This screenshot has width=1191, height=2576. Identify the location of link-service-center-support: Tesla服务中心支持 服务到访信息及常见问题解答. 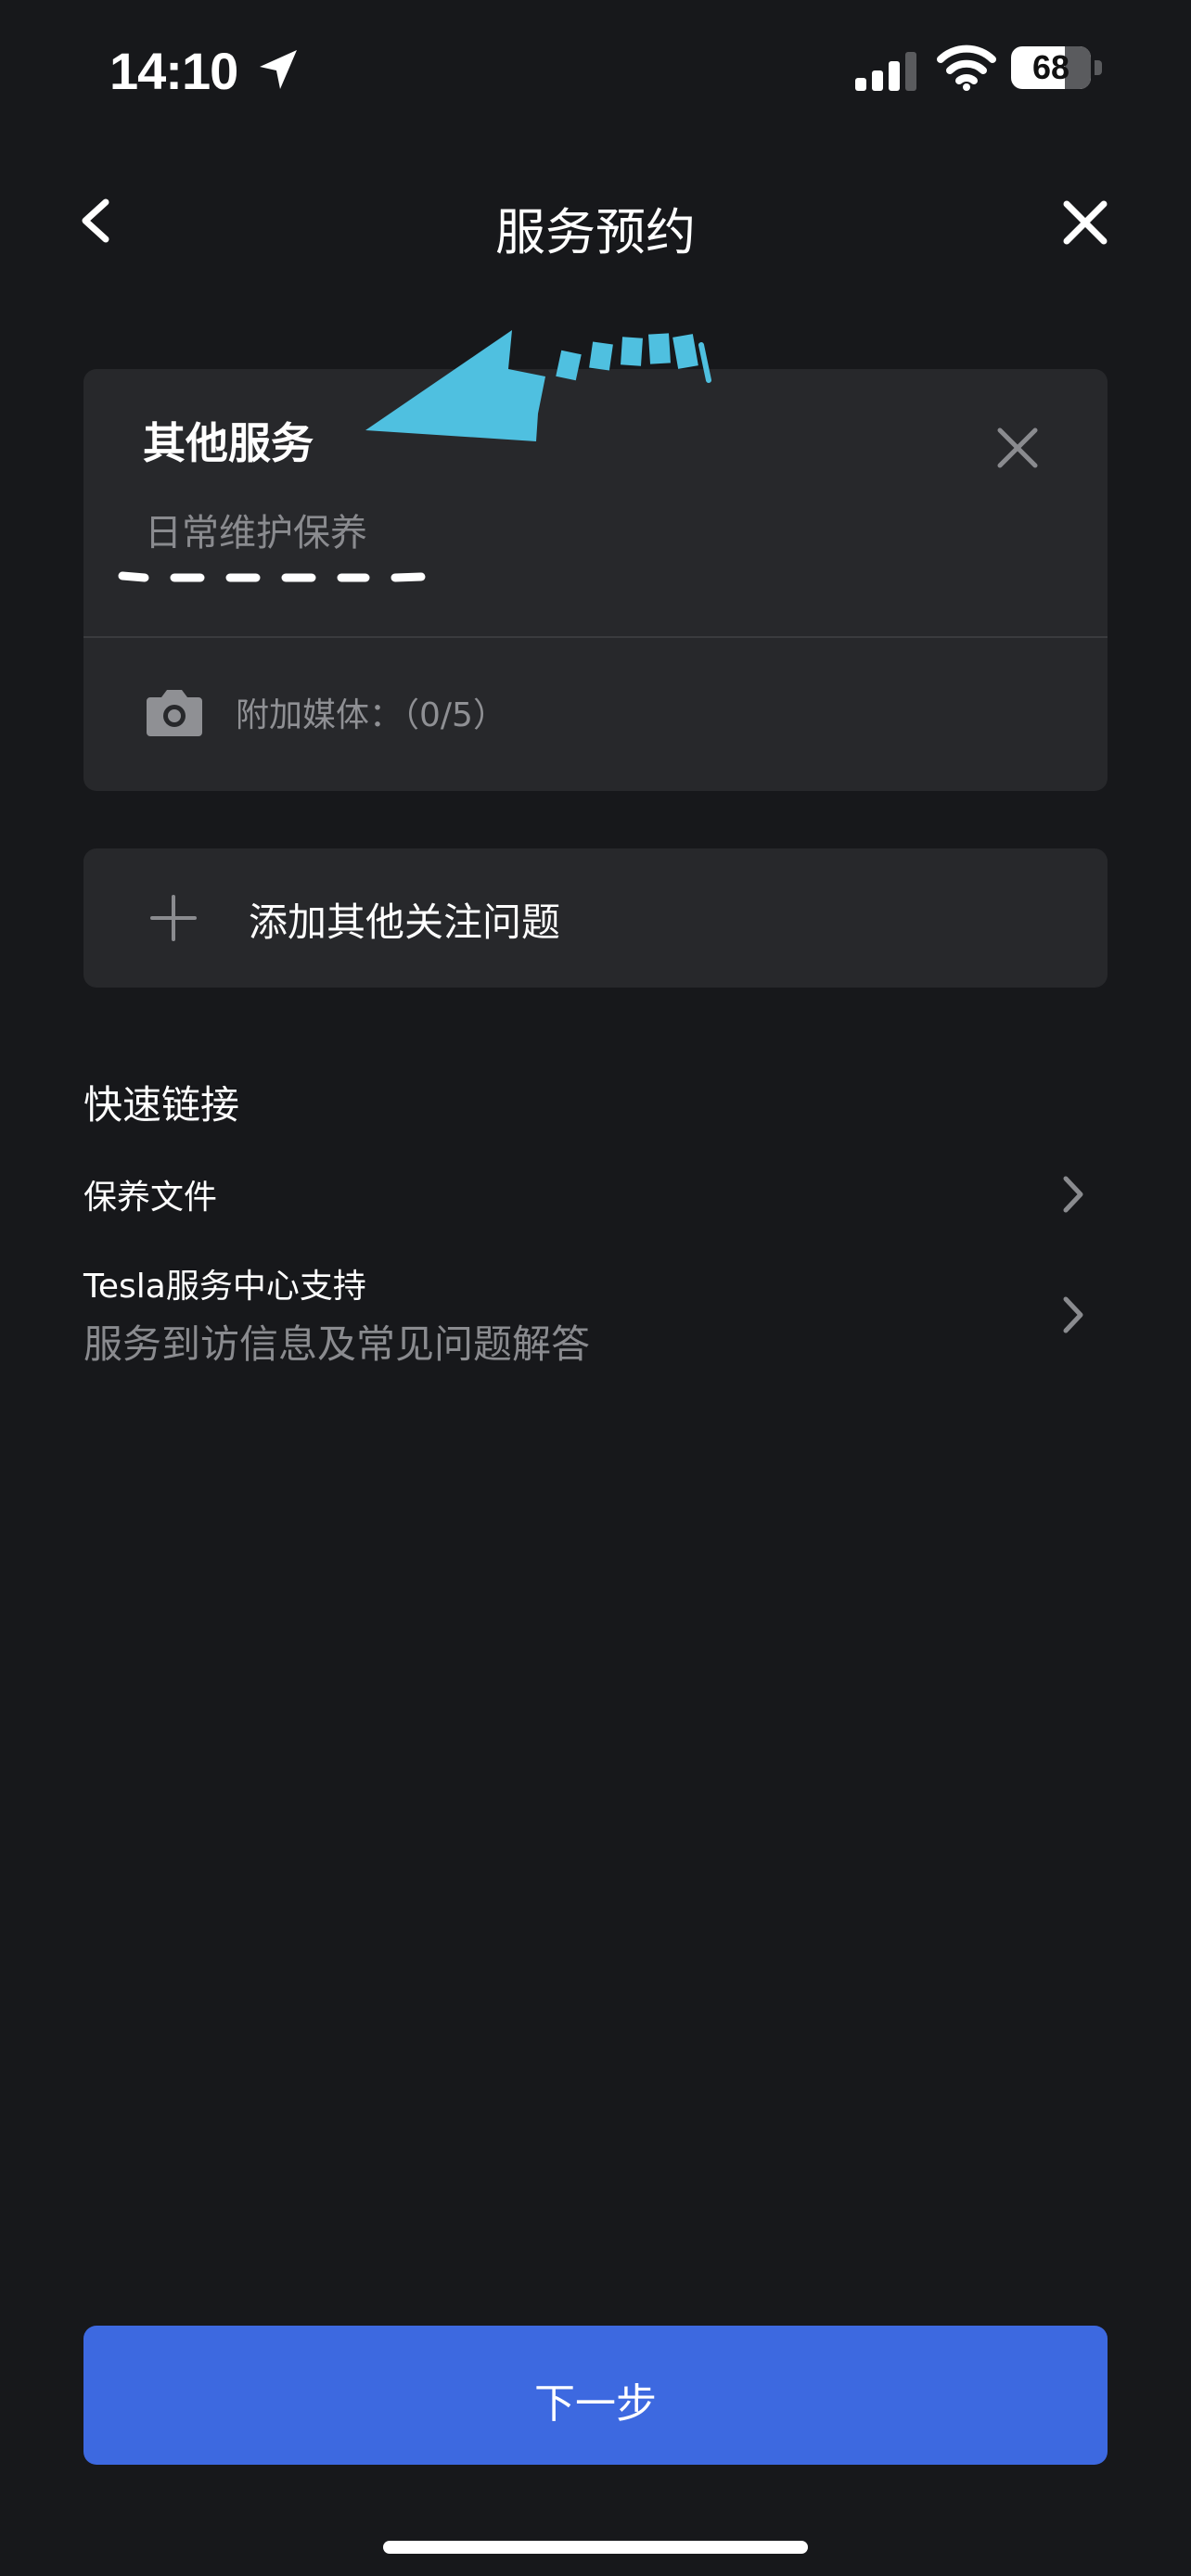
(595, 1312).